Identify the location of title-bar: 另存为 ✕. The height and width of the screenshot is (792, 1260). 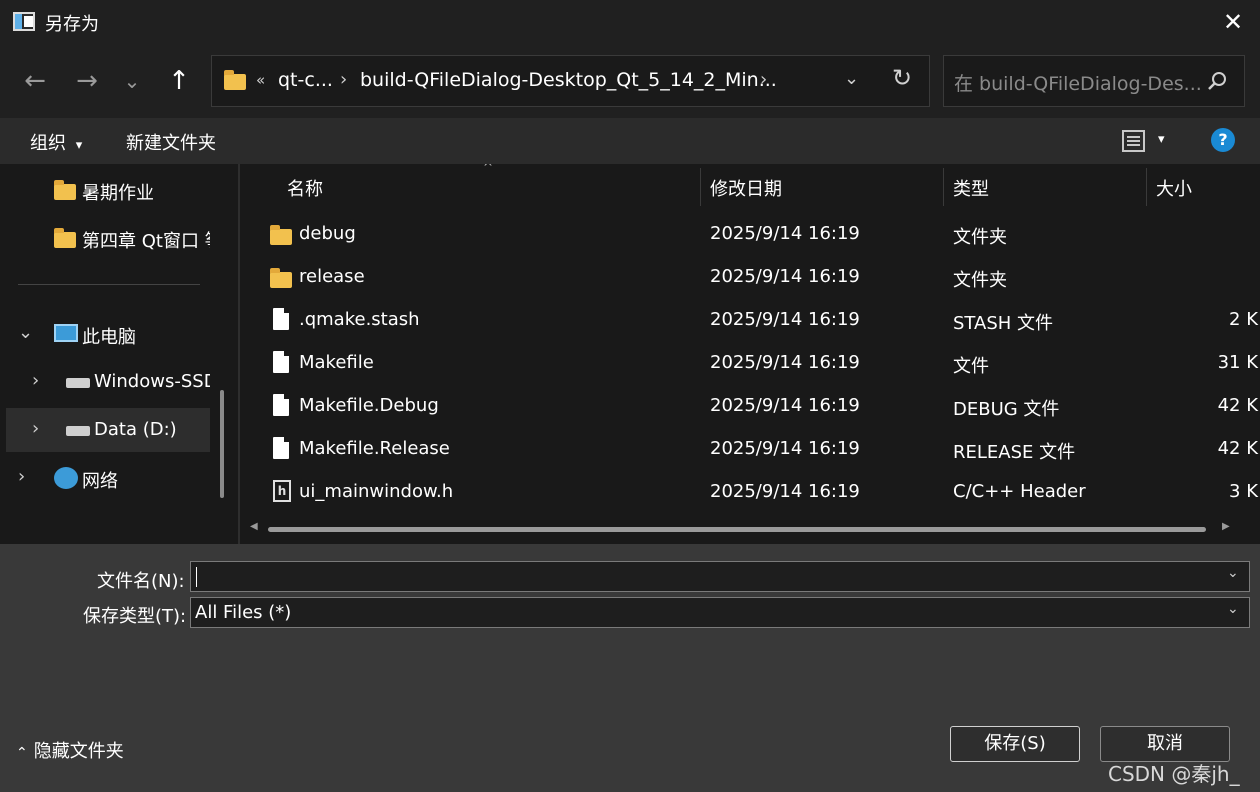
(630, 22).